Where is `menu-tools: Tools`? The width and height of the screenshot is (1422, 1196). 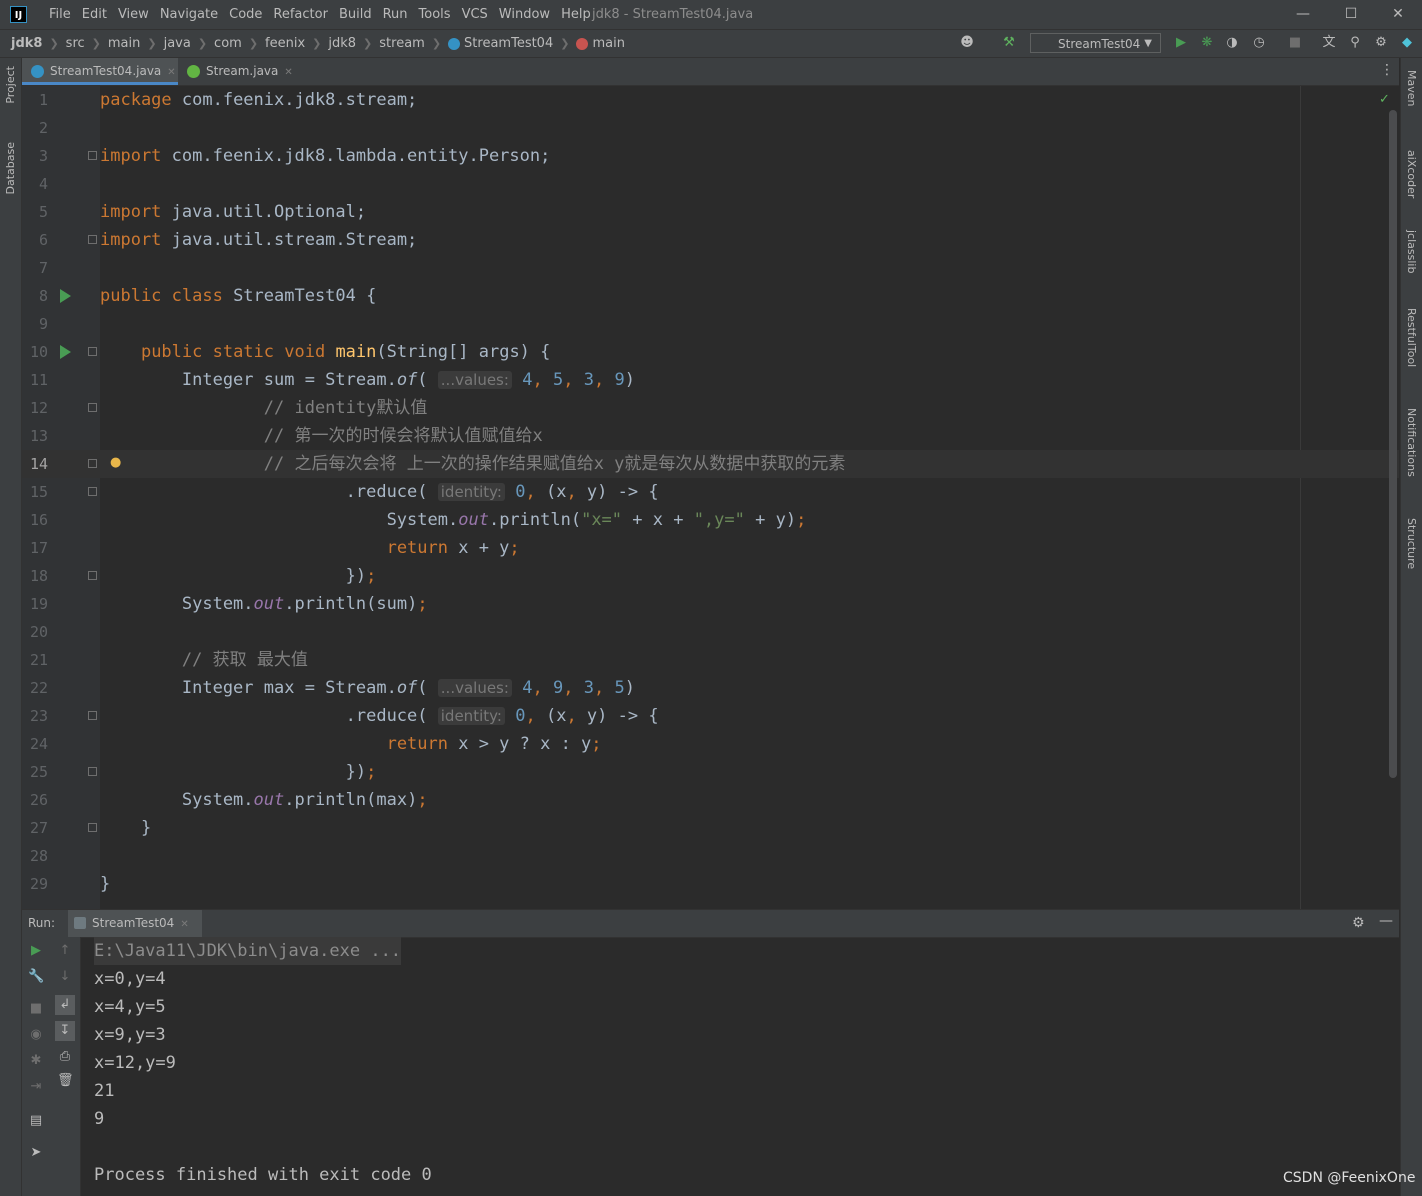 menu-tools: Tools is located at coordinates (435, 14).